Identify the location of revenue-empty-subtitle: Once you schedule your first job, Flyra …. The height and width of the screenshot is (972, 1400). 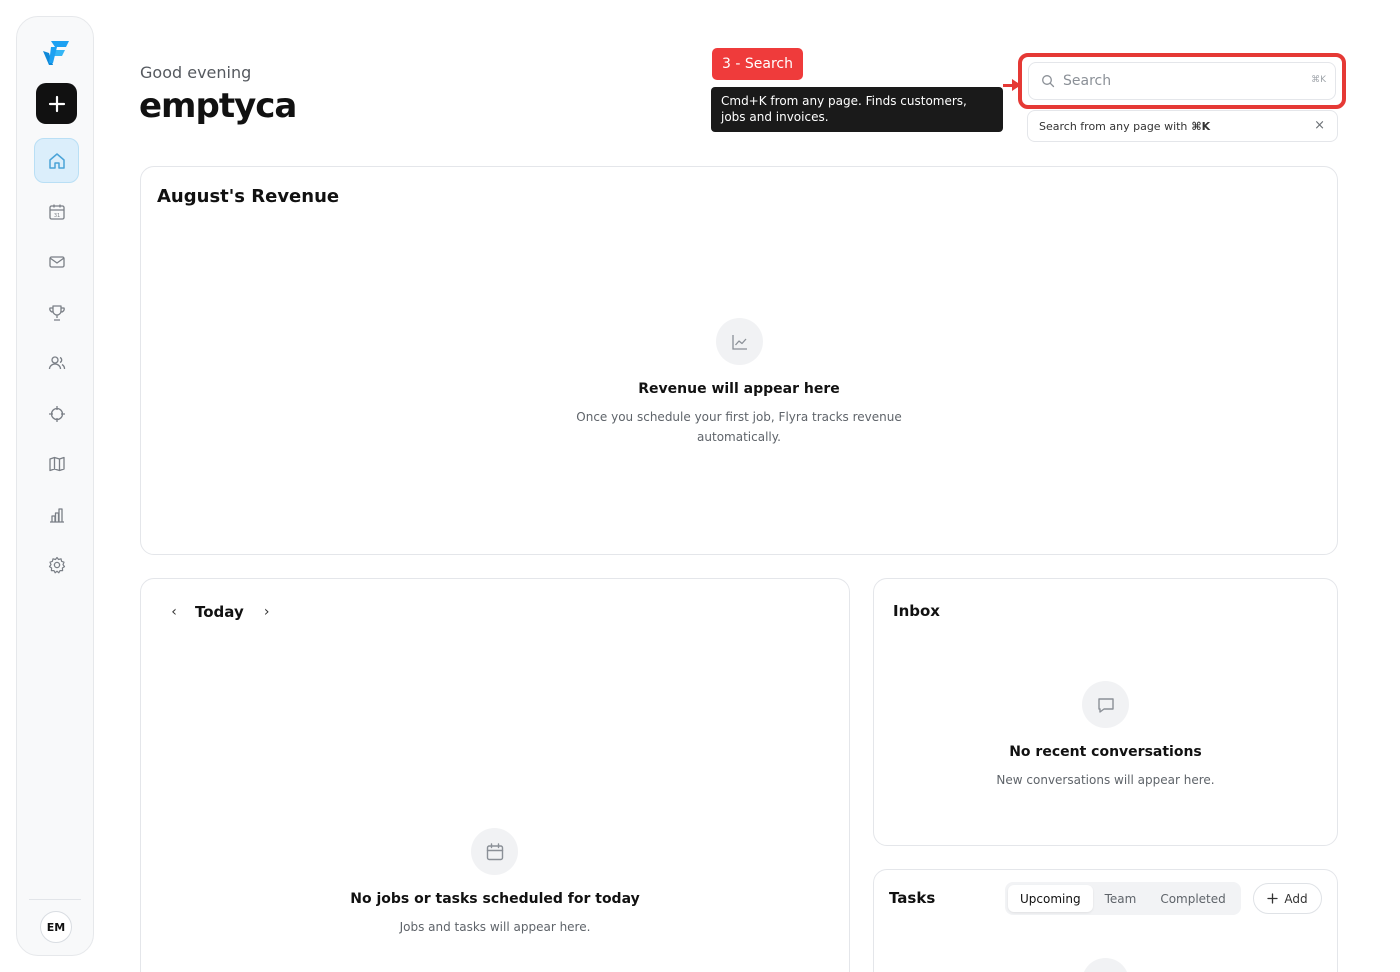
(739, 427).